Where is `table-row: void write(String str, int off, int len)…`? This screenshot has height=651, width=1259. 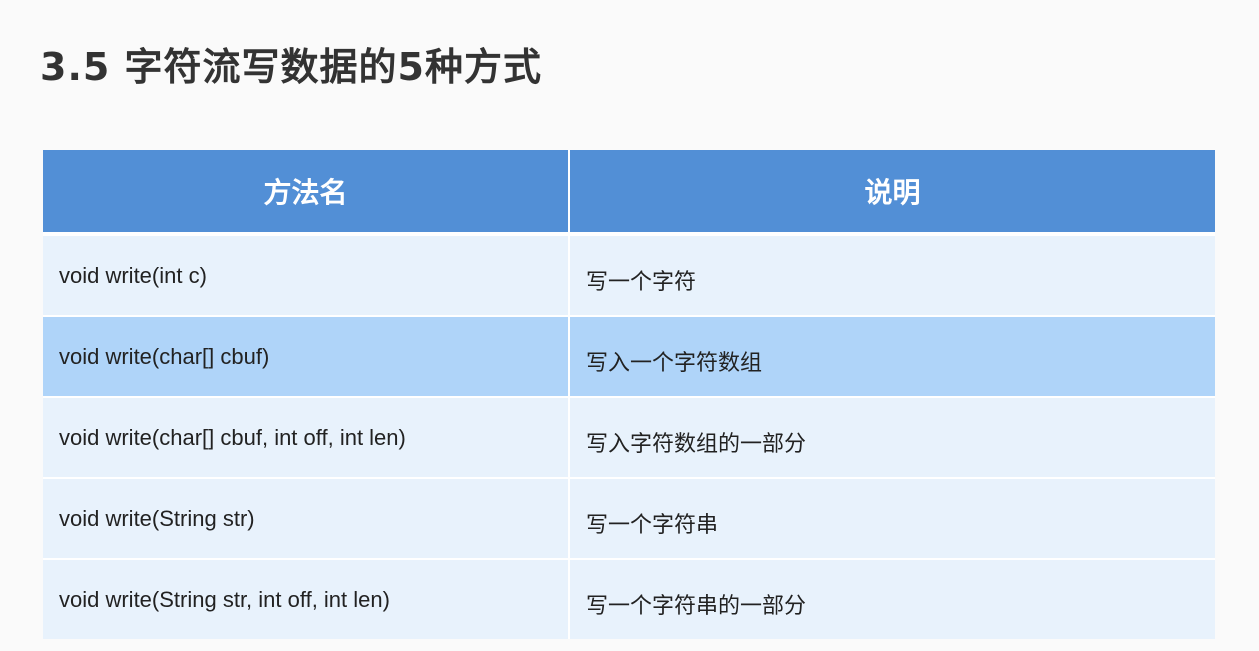
table-row: void write(String str, int off, int len)… is located at coordinates (629, 599).